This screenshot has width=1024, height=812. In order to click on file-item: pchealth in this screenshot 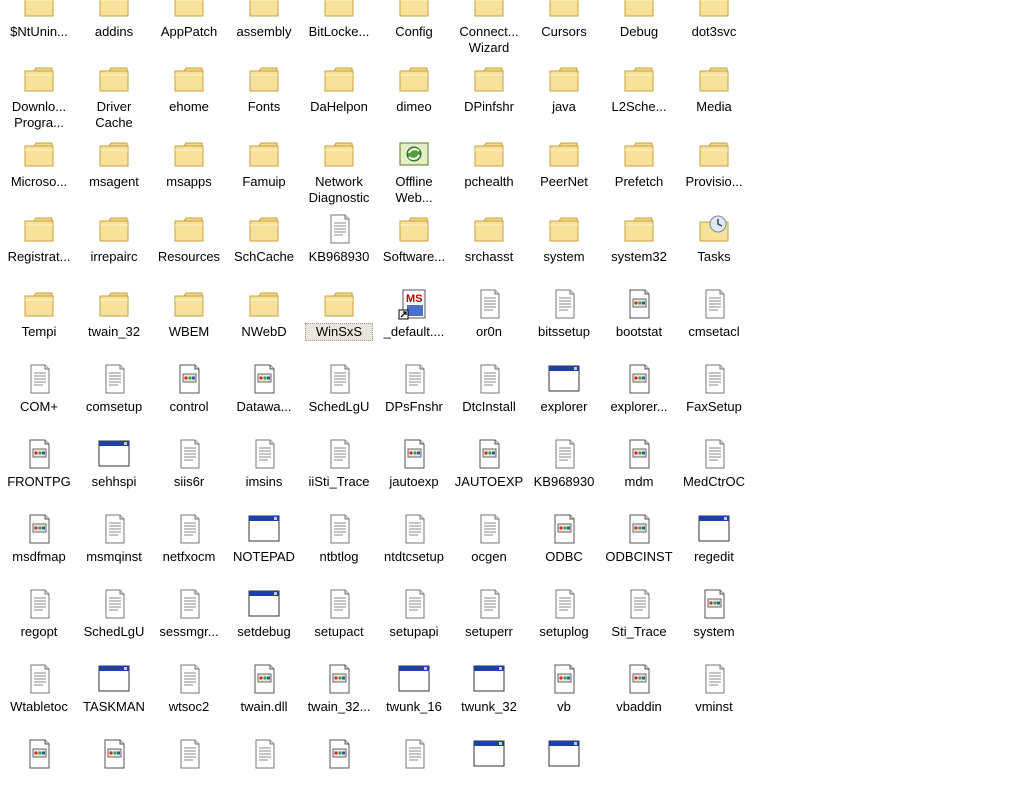, I will do `click(488, 174)`.